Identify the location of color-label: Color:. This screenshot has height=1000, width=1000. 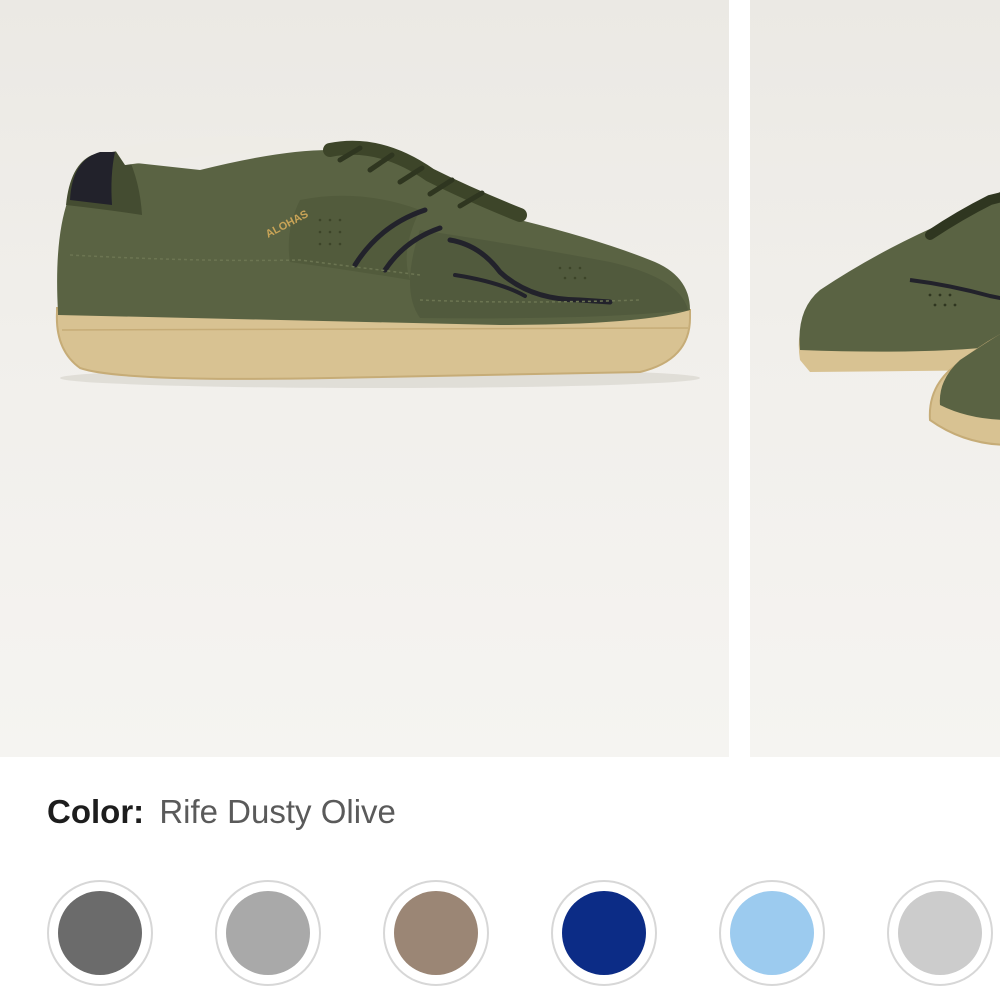
(96, 811).